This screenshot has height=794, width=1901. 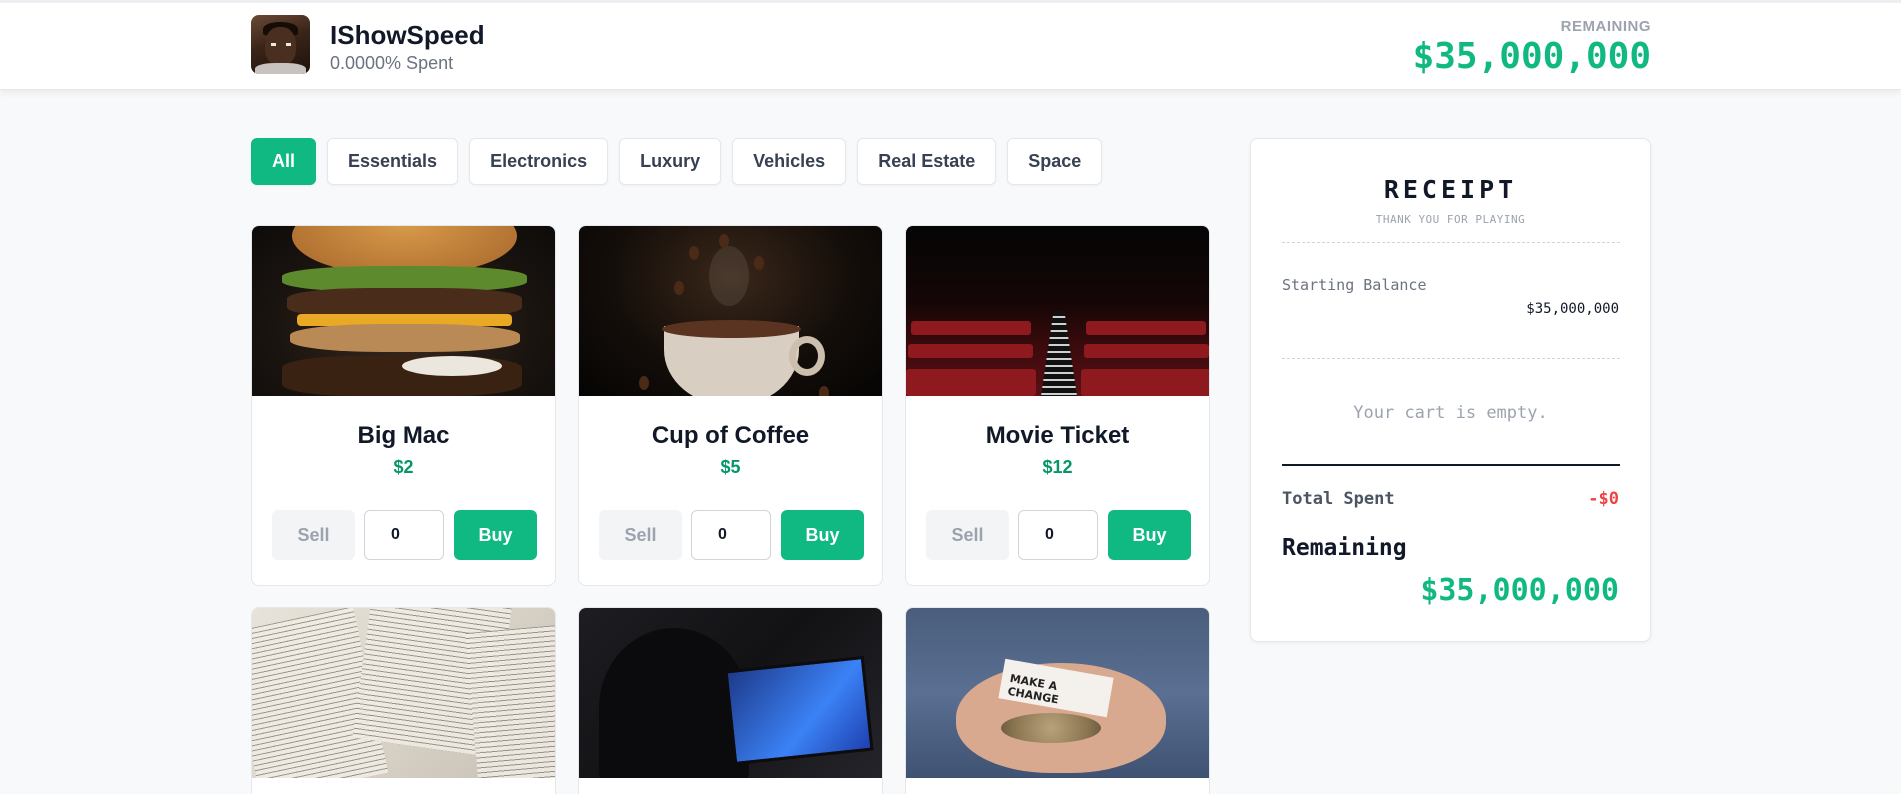 What do you see at coordinates (1519, 590) in the screenshot?
I see `receipt-remaining-value: $35,000,000` at bounding box center [1519, 590].